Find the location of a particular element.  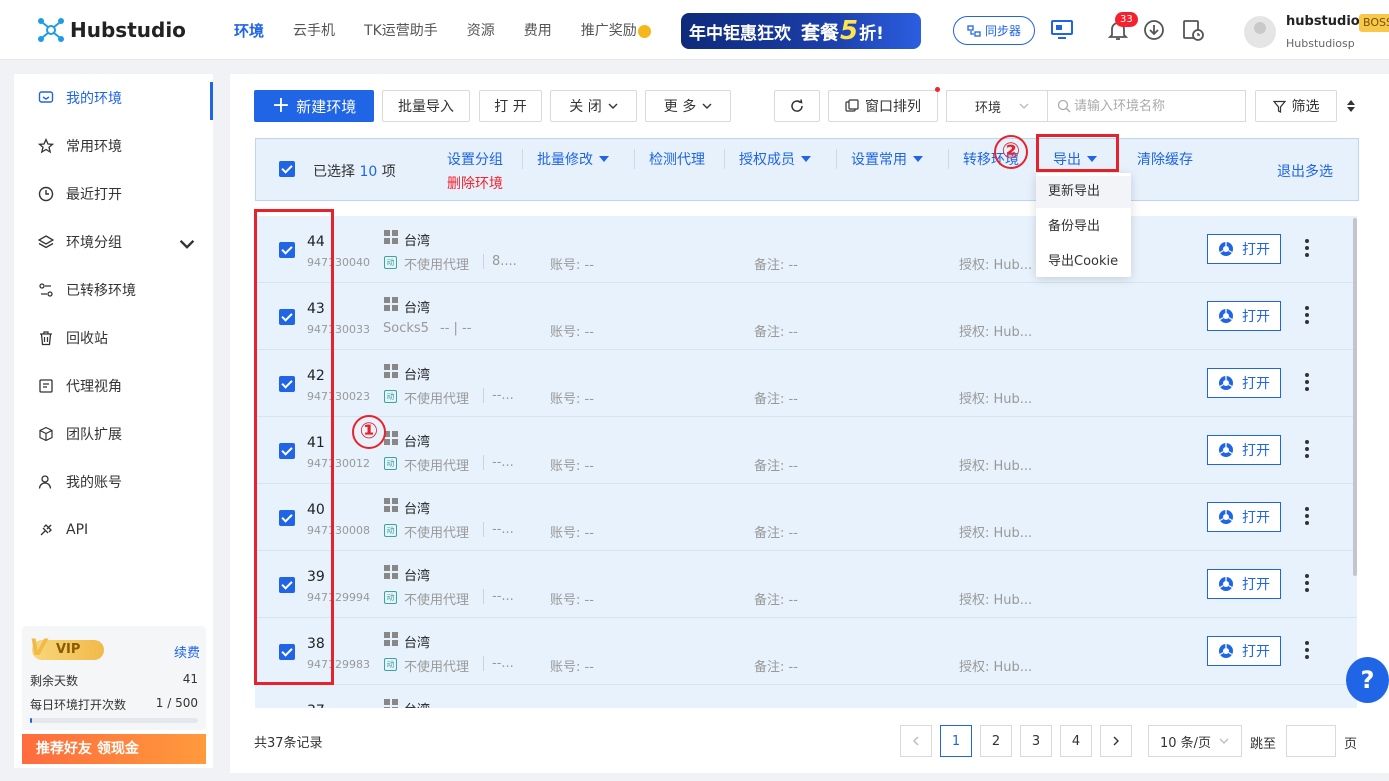

sidebar-item-api: API is located at coordinates (113, 530).